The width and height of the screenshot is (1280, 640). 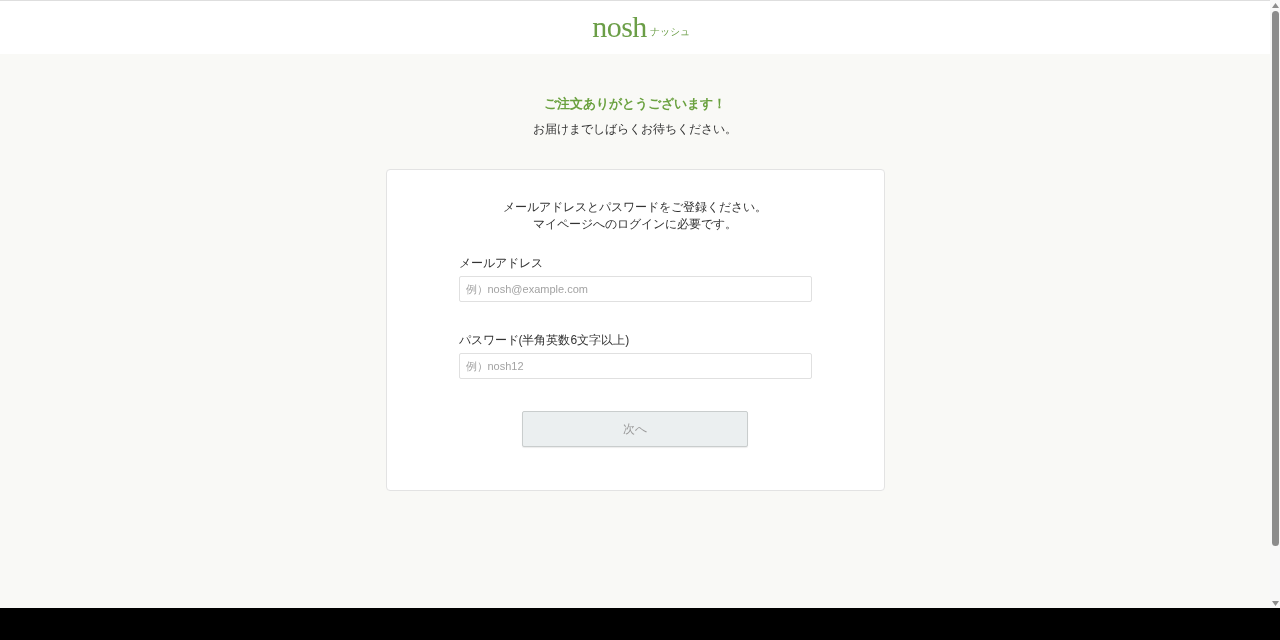 What do you see at coordinates (635, 207) in the screenshot?
I see `intro-text: メールアドレスとパスワードをご登録ください。` at bounding box center [635, 207].